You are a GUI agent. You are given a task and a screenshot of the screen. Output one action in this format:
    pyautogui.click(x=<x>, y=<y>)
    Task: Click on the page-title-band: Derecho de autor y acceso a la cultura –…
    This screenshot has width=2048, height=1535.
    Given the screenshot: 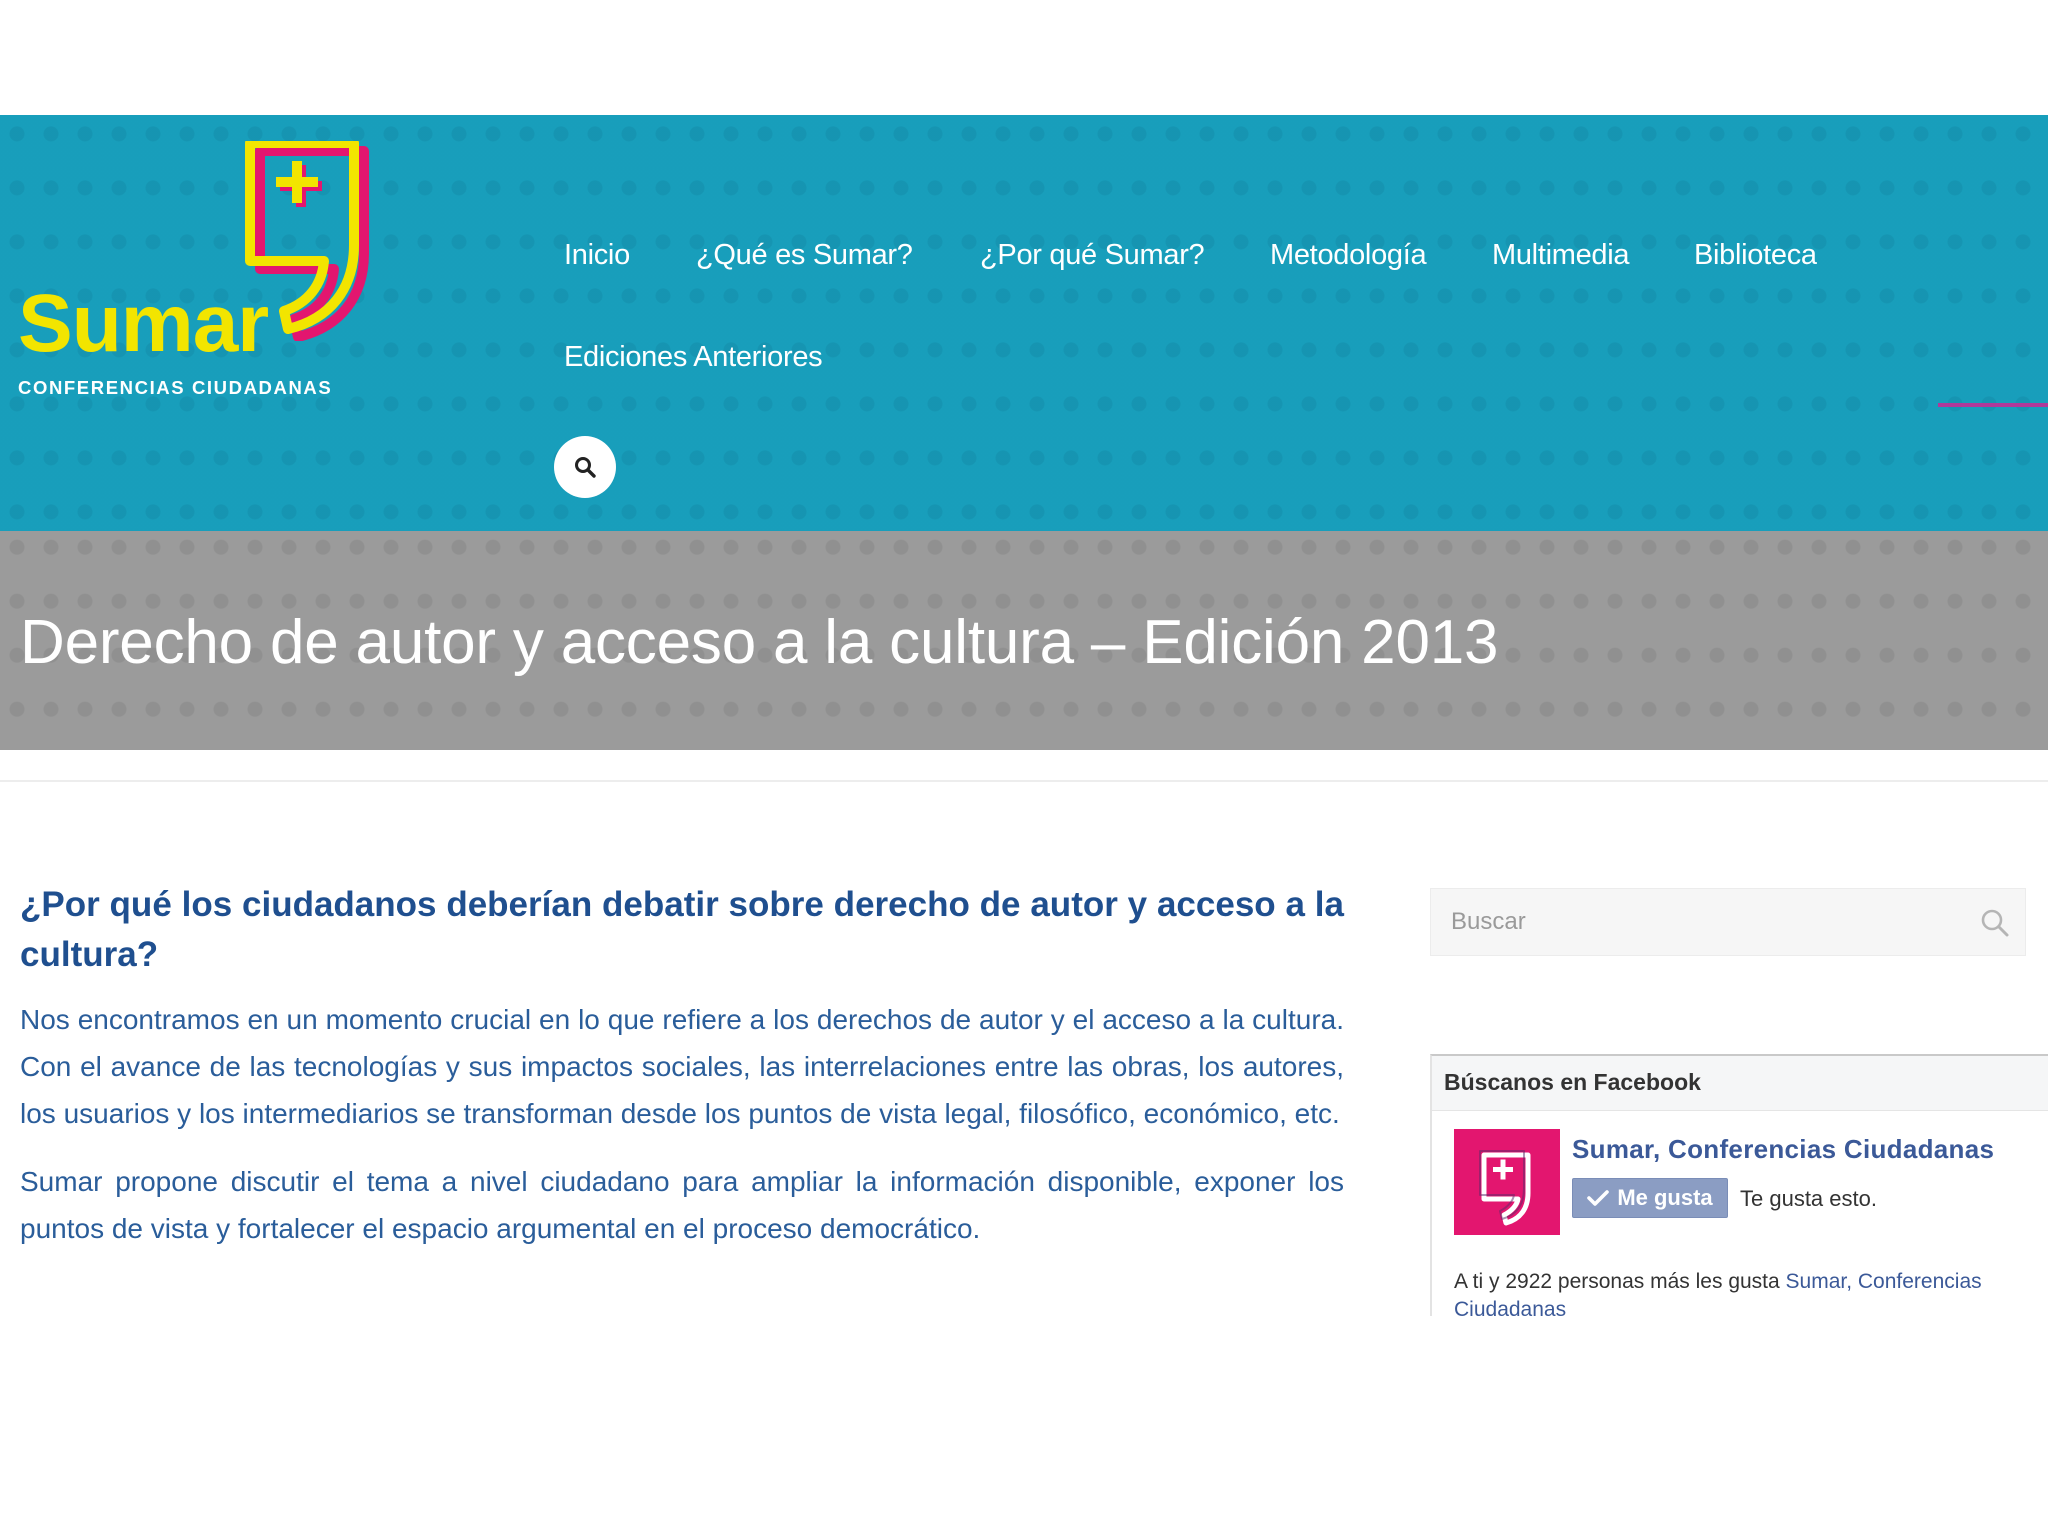 What is the action you would take?
    pyautogui.click(x=1024, y=640)
    